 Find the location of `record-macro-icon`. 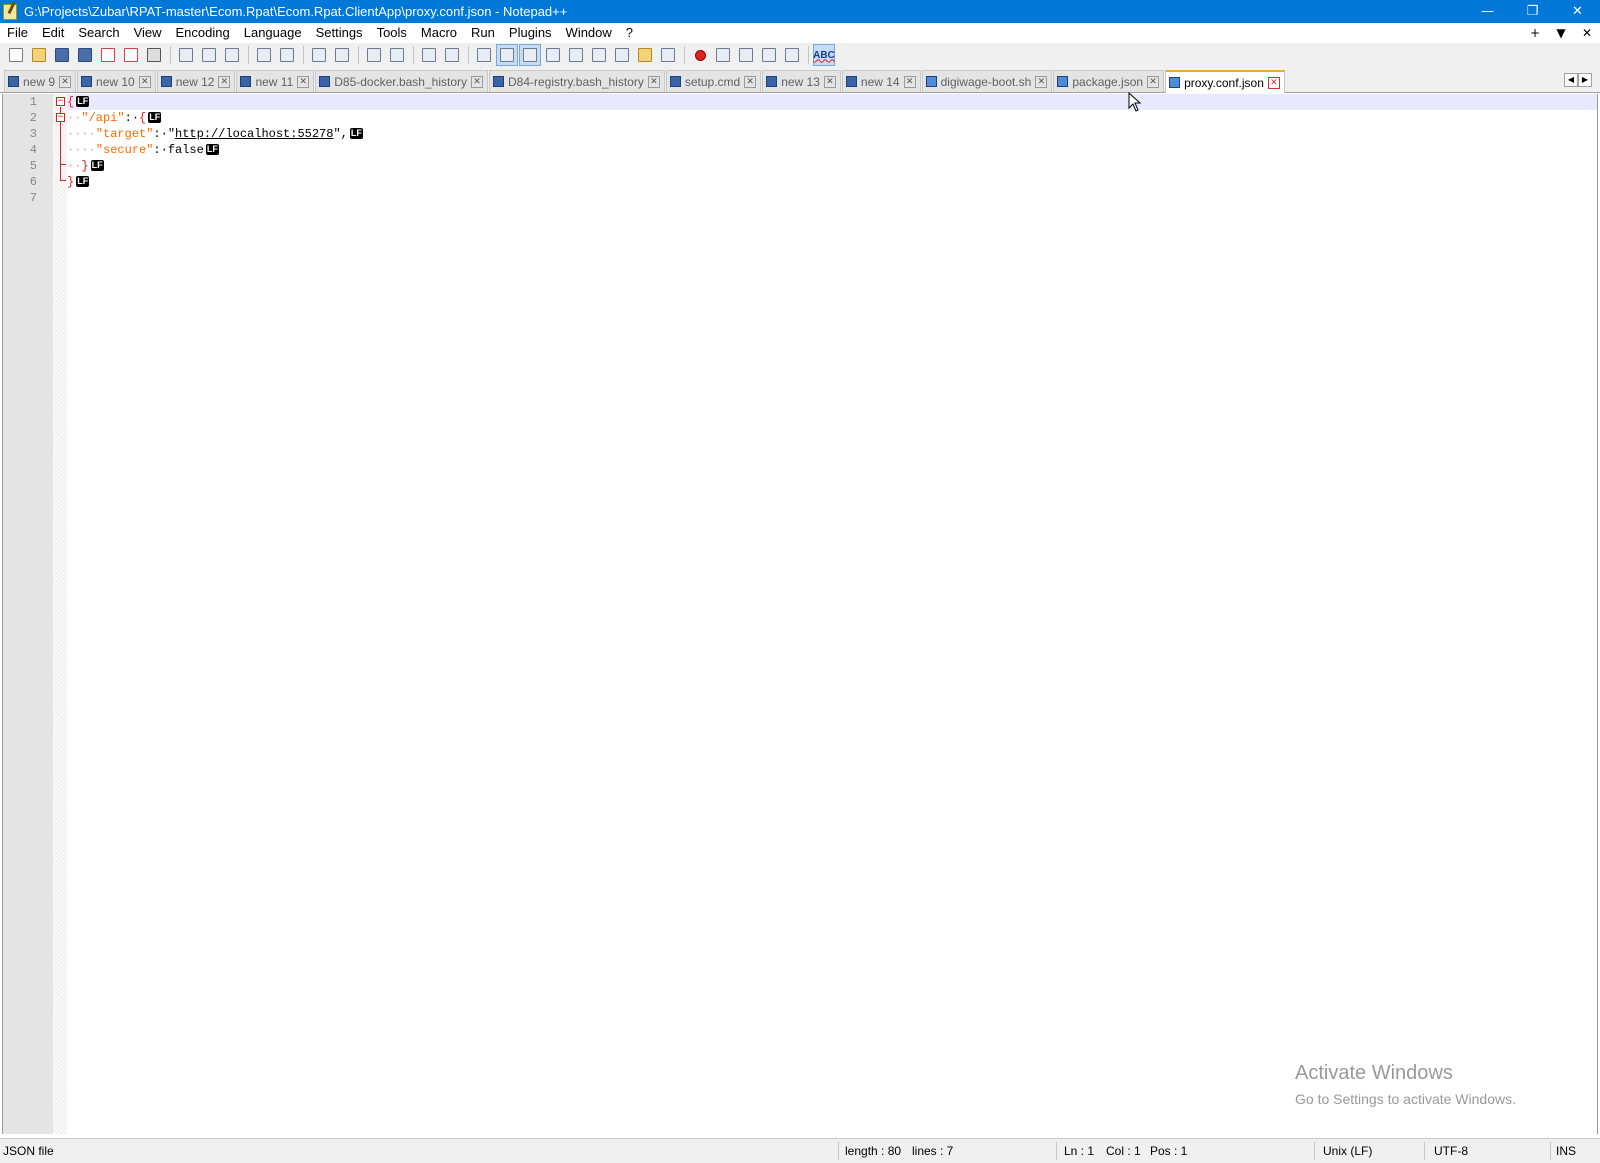

record-macro-icon is located at coordinates (700, 55).